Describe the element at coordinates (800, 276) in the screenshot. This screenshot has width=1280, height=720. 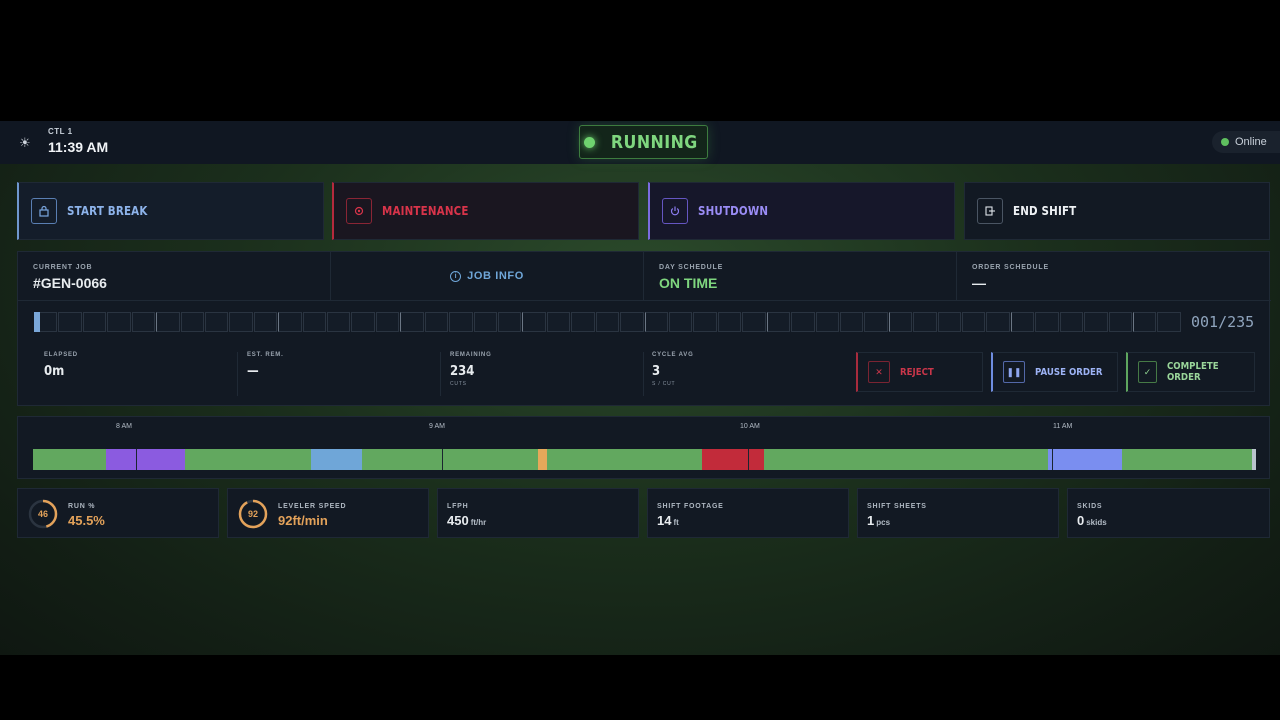
I see `day-schedule: DAY SCHEDULE ON TIME` at that location.